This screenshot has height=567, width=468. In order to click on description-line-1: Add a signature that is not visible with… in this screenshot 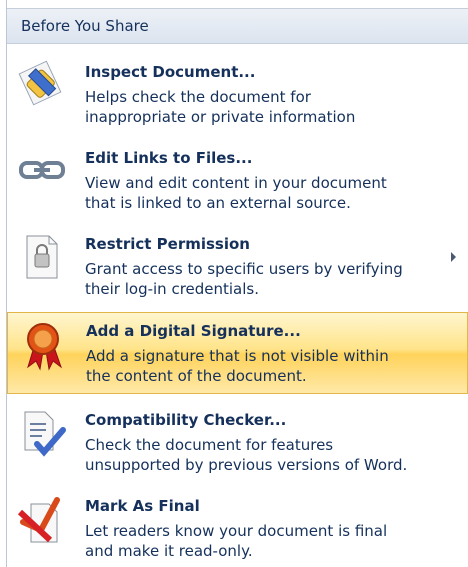, I will do `click(237, 356)`.